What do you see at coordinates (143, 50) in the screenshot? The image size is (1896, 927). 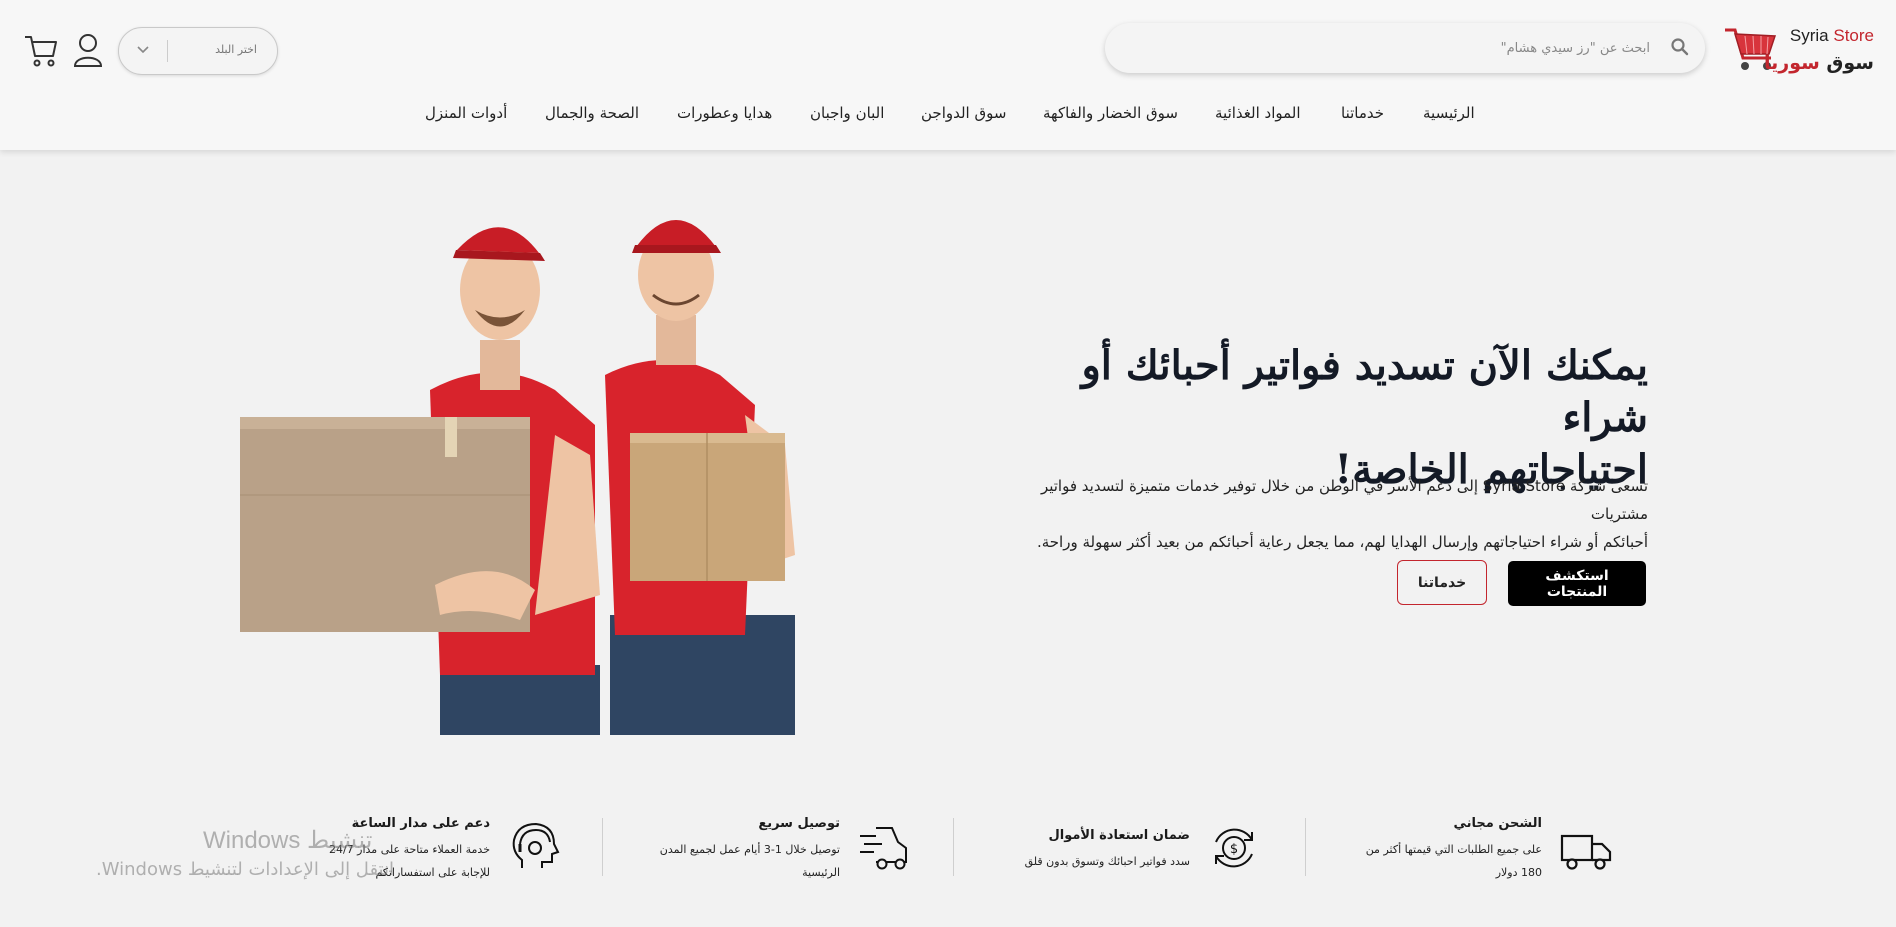 I see `chevron-down-icon` at bounding box center [143, 50].